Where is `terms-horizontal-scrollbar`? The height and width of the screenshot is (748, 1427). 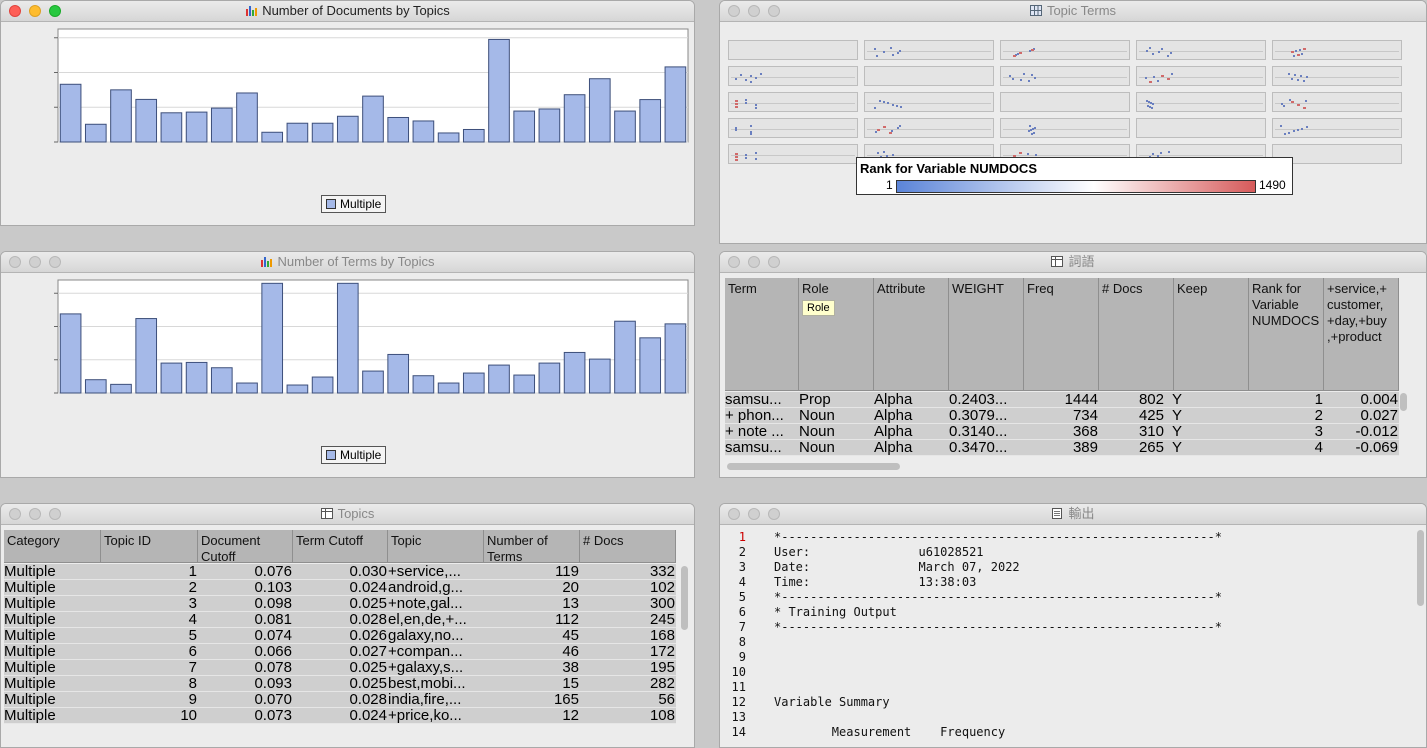
terms-horizontal-scrollbar is located at coordinates (813, 466).